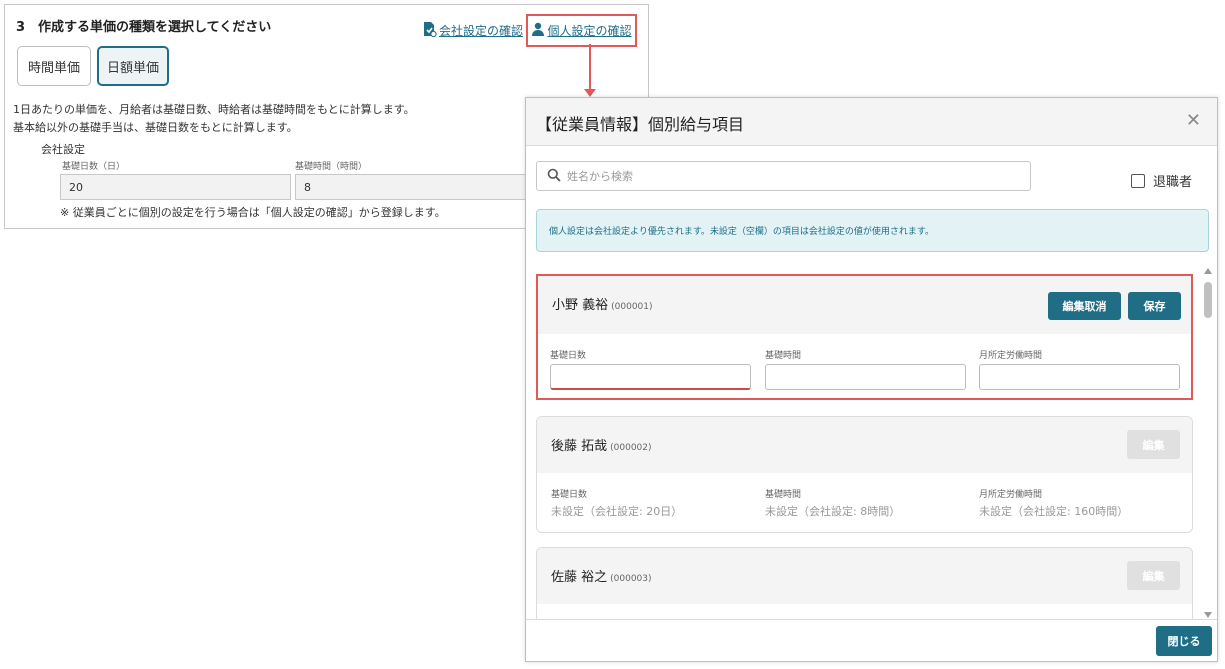 The height and width of the screenshot is (669, 1225). I want to click on employee-name-text: 小野 義裕, so click(580, 305).